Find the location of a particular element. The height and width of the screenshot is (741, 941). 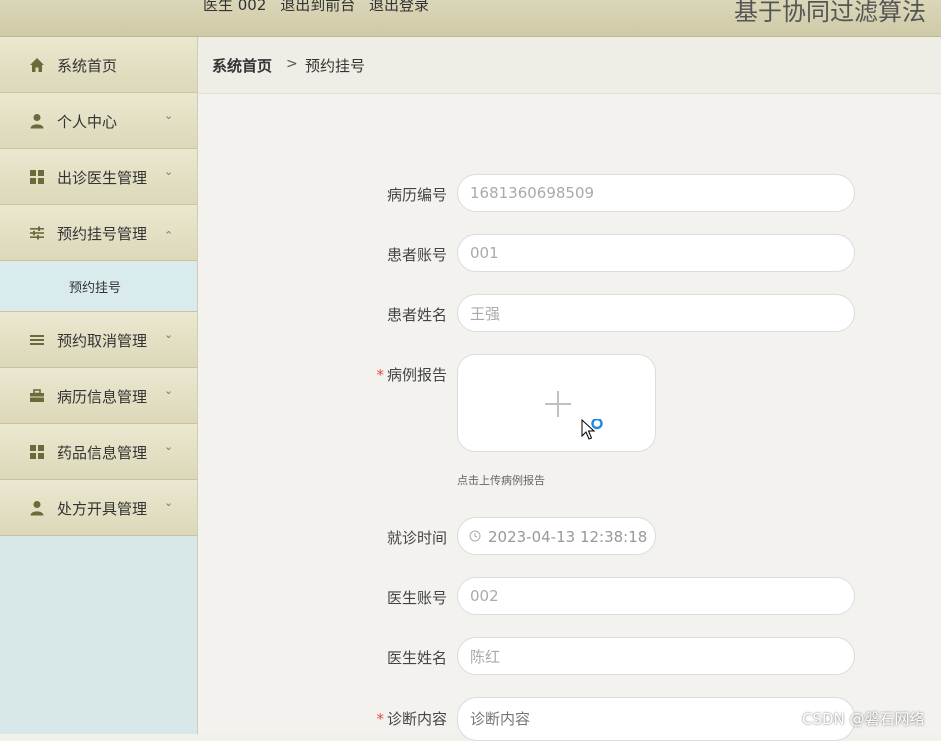

mouse-cursor-icon is located at coordinates (592, 429).